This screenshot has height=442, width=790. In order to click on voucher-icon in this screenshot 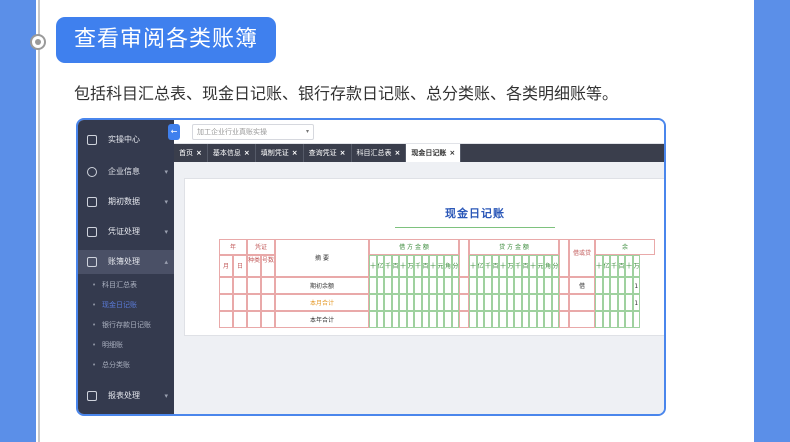, I will do `click(92, 232)`.